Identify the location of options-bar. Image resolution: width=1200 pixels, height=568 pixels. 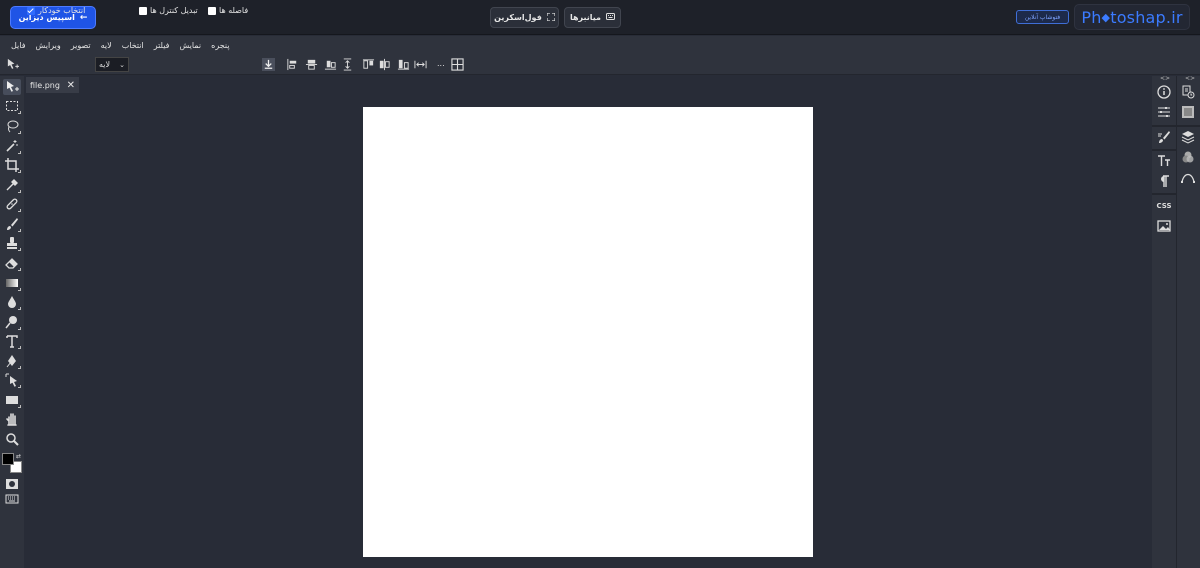
(600, 64).